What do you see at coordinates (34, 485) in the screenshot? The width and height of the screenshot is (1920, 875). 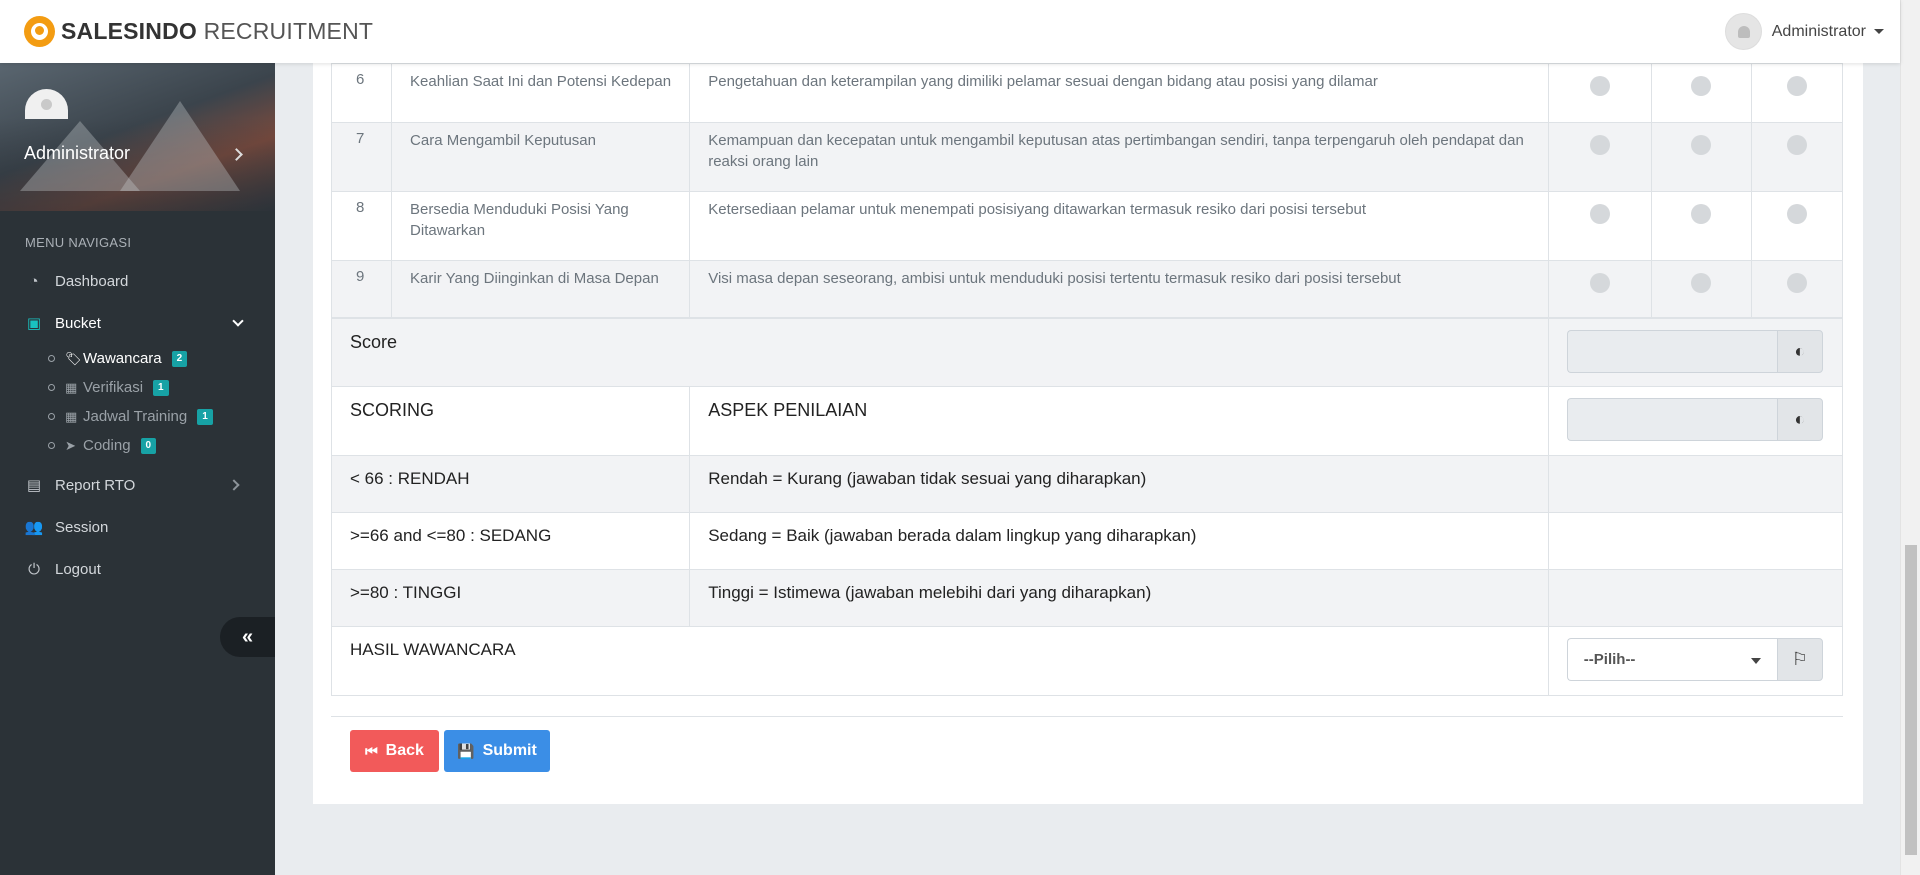 I see `file-icon: ▤` at bounding box center [34, 485].